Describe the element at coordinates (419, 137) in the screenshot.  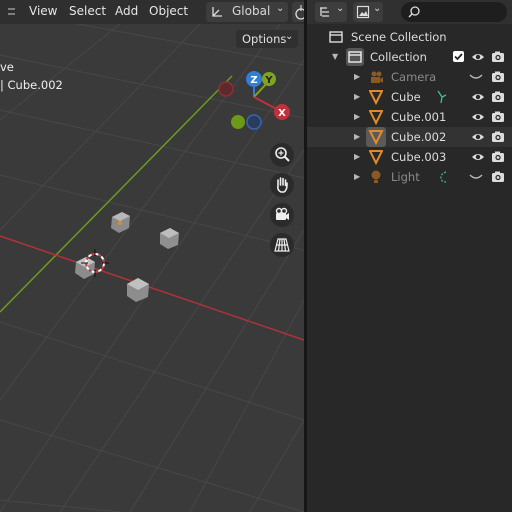
I see `outliner-row-label: Cube.002` at that location.